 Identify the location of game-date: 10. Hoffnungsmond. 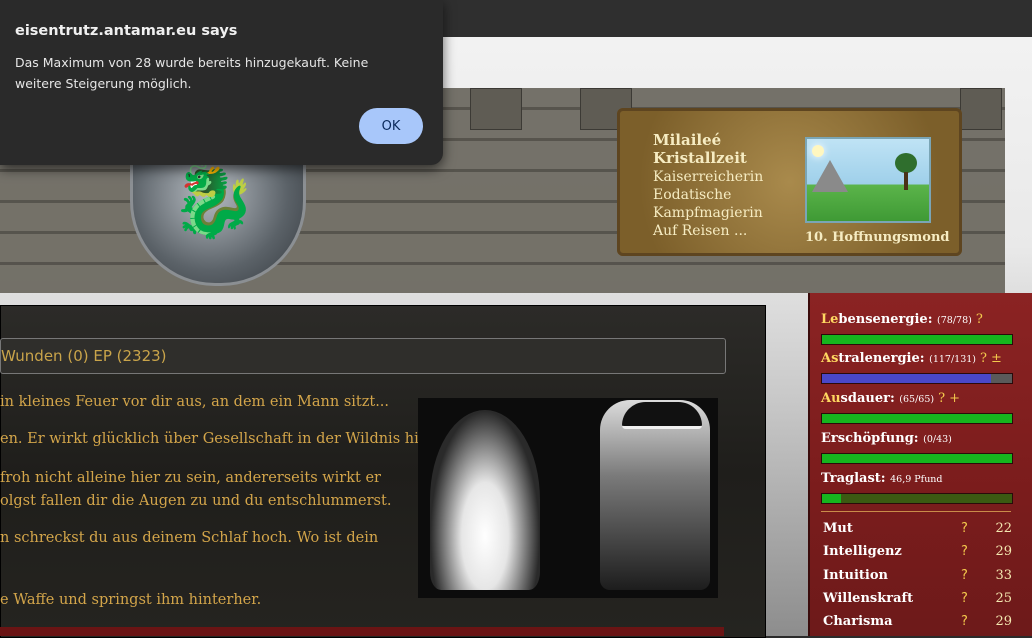
(877, 237).